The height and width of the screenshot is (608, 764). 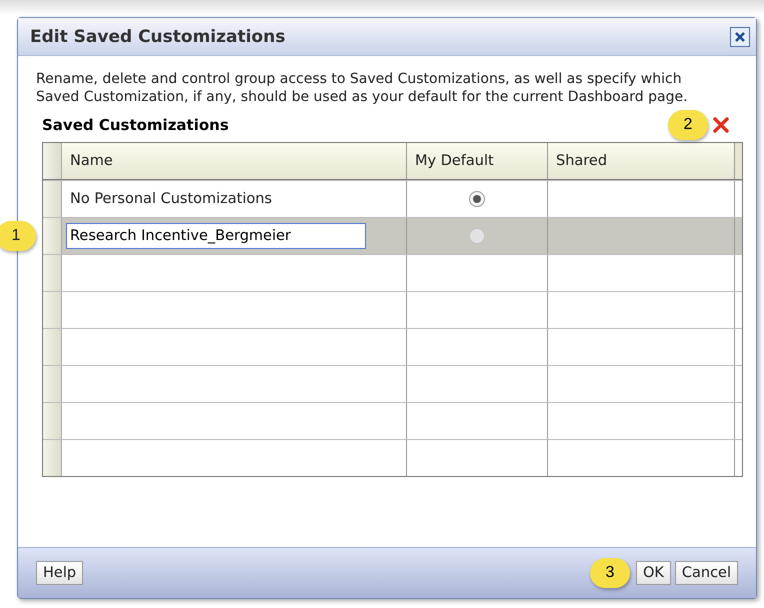 I want to click on close-icon, so click(x=740, y=37).